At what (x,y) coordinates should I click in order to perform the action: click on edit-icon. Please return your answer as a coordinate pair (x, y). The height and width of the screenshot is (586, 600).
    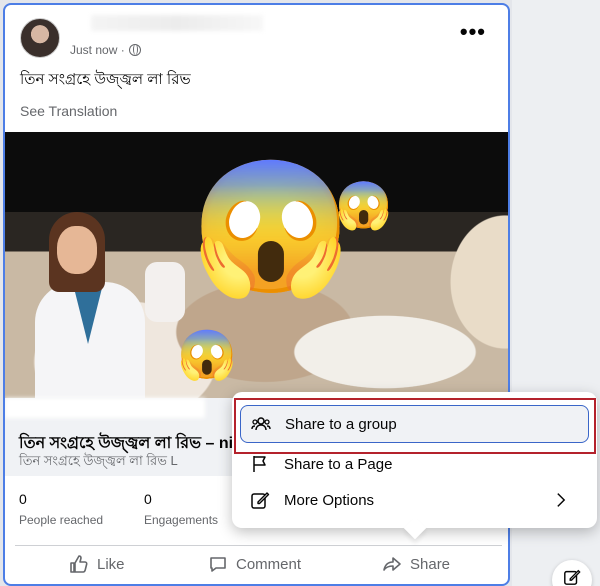
    Looking at the image, I should click on (260, 500).